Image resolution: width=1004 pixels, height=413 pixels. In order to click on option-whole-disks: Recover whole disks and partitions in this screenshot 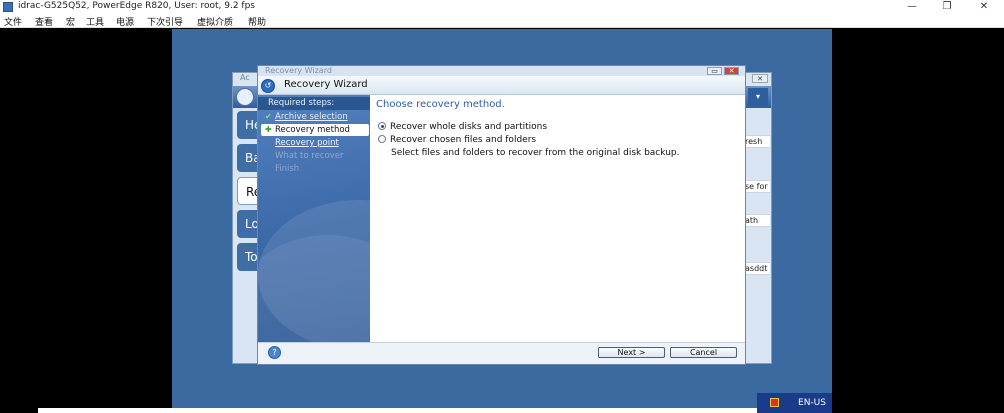, I will do `click(462, 127)`.